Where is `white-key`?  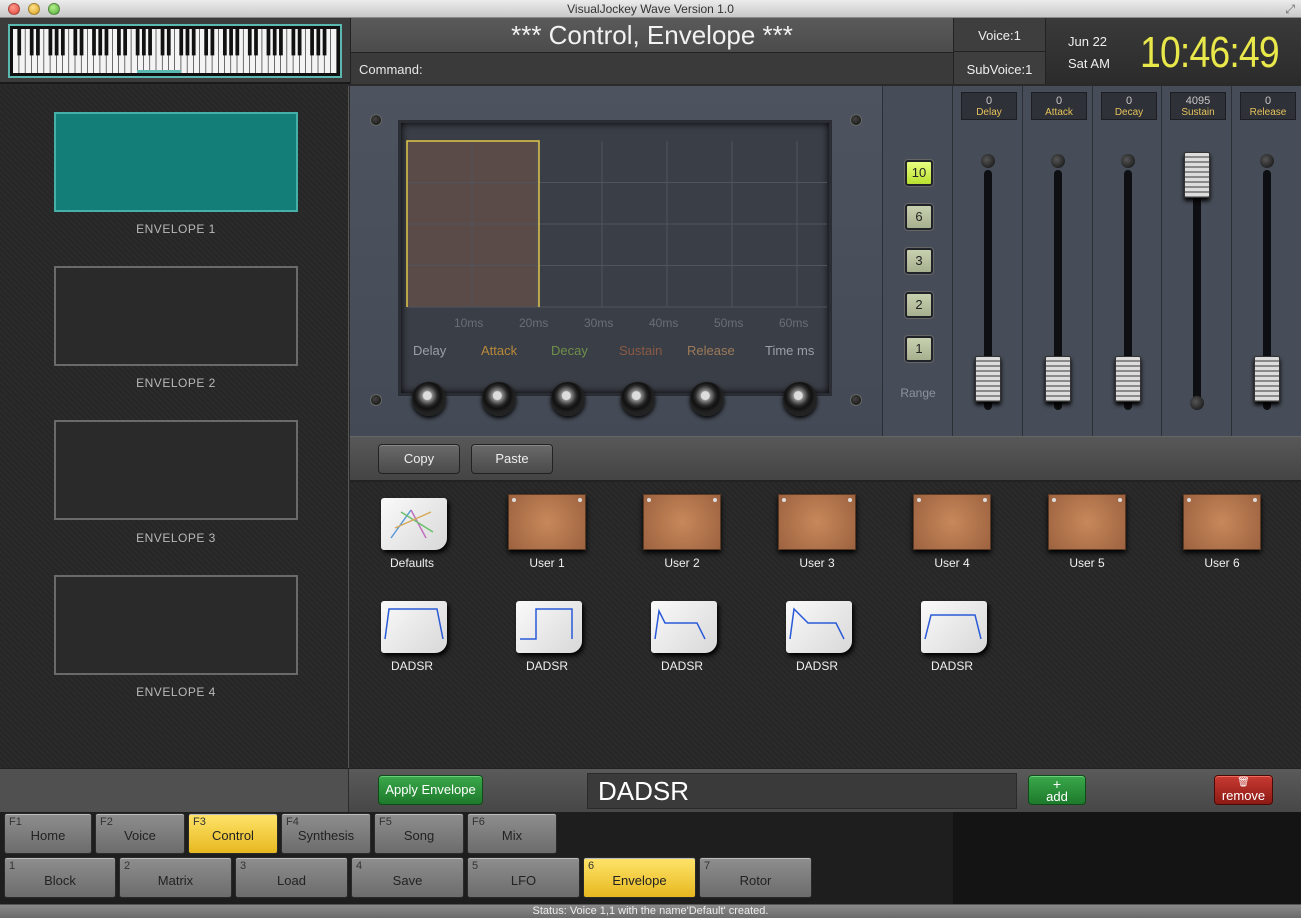 white-key is located at coordinates (333, 51).